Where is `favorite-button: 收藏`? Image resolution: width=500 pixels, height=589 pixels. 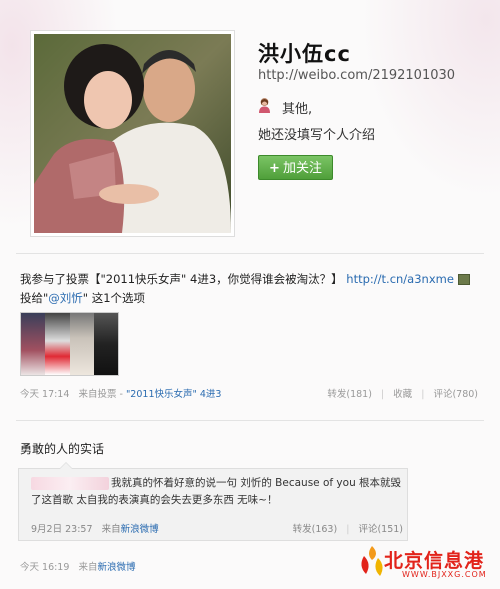
favorite-button: 收藏 is located at coordinates (402, 394).